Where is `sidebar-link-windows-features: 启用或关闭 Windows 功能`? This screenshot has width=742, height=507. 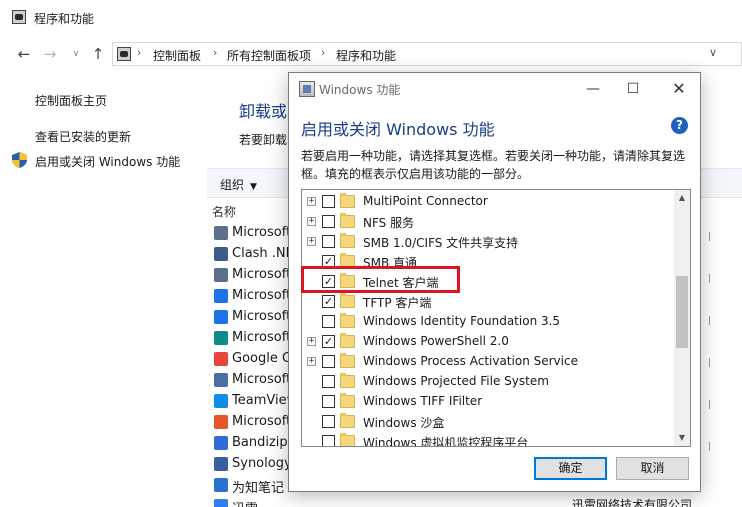 sidebar-link-windows-features: 启用或关闭 Windows 功能 is located at coordinates (107, 161).